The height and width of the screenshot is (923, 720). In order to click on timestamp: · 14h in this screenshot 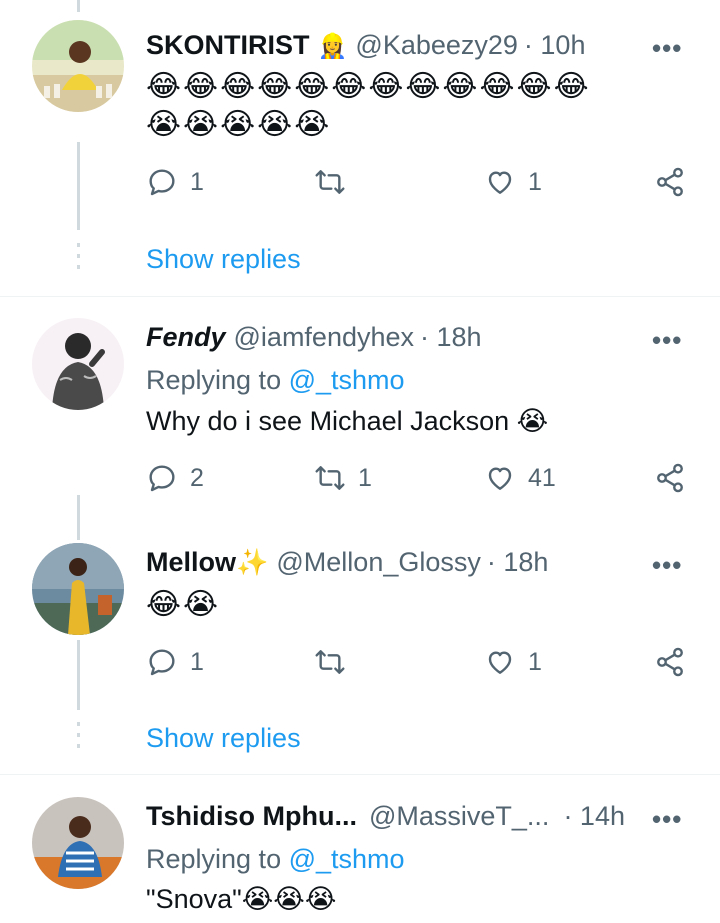, I will do `click(594, 816)`.